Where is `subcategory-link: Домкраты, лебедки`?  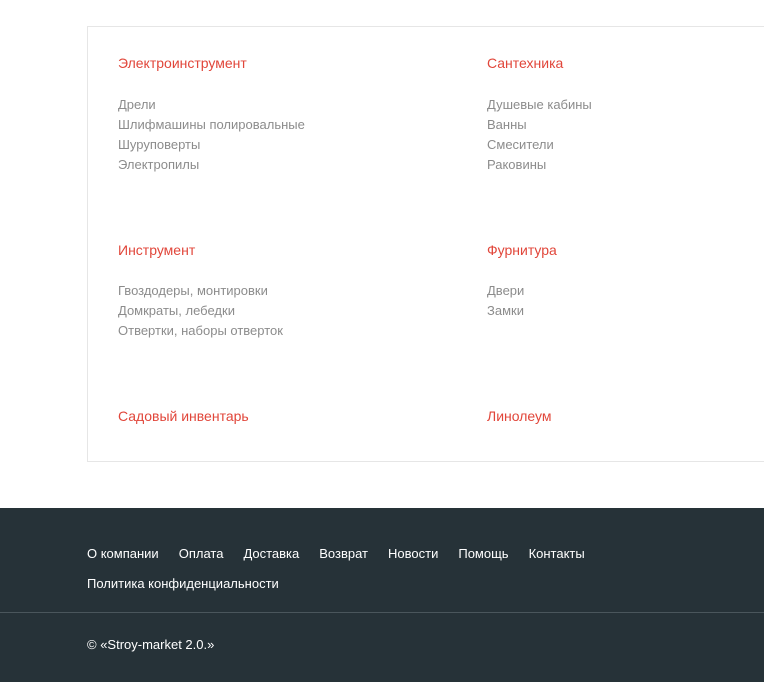 subcategory-link: Домкраты, лебедки is located at coordinates (200, 311).